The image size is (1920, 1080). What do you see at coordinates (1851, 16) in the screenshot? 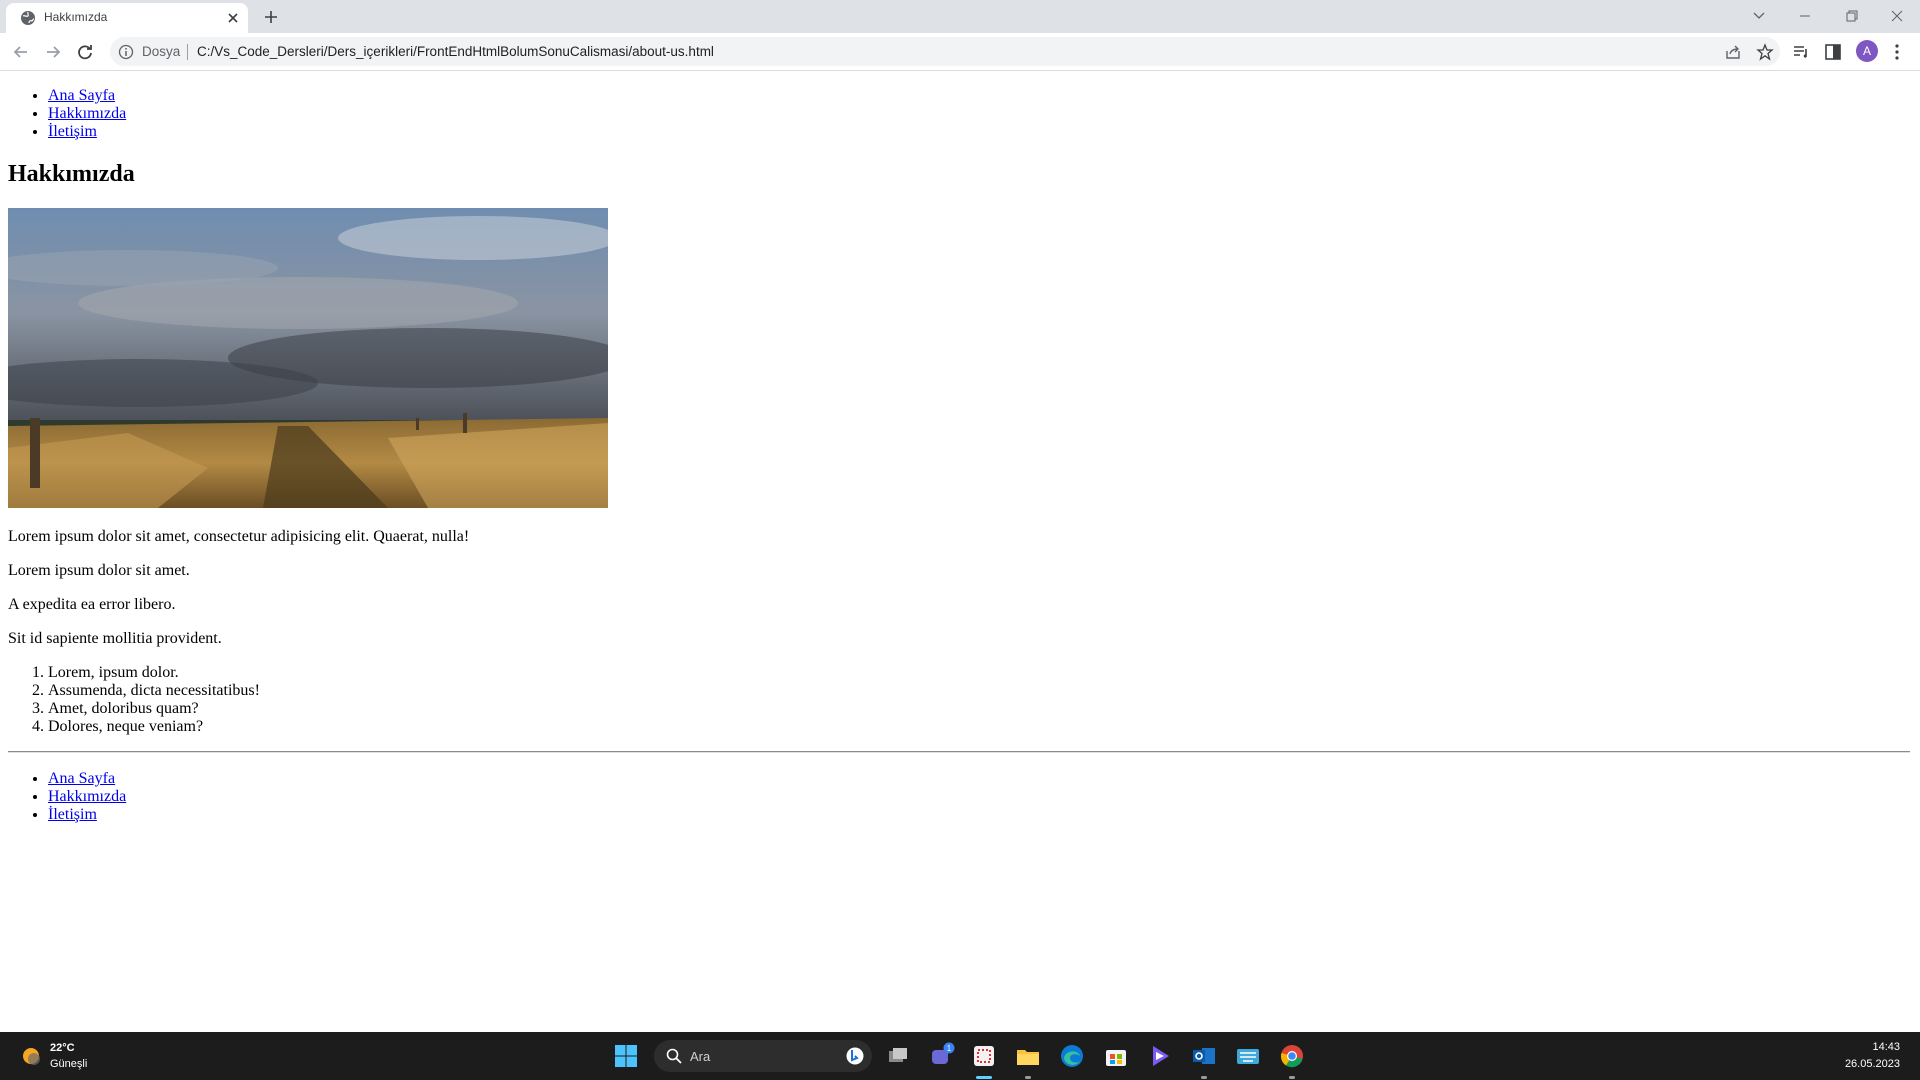
I see `restore-icon` at bounding box center [1851, 16].